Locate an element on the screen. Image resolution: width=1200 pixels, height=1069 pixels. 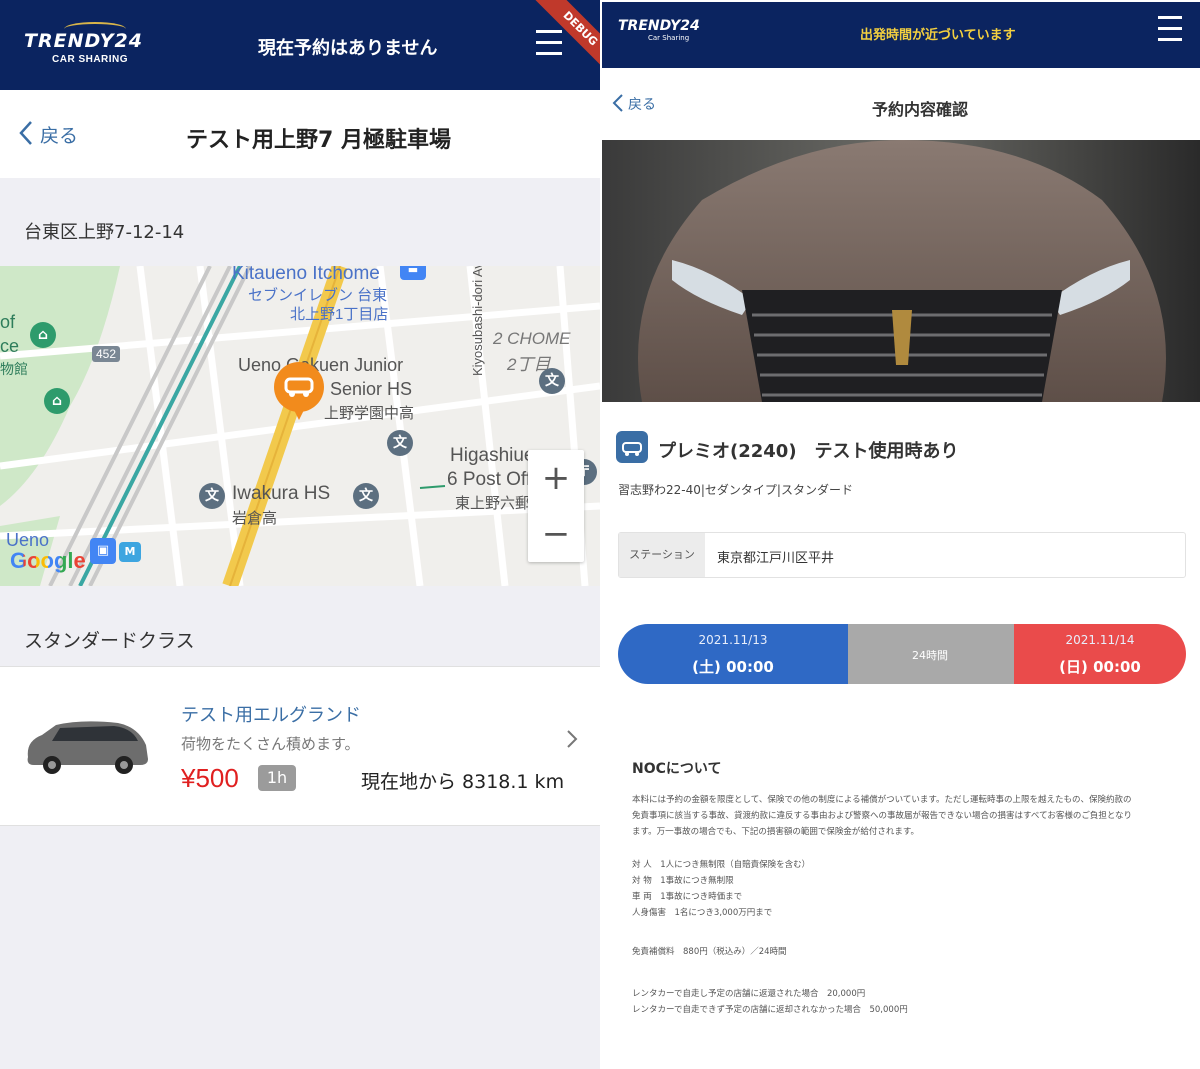
departure-notice: 出発時間が近づいています is located at coordinates (938, 35).